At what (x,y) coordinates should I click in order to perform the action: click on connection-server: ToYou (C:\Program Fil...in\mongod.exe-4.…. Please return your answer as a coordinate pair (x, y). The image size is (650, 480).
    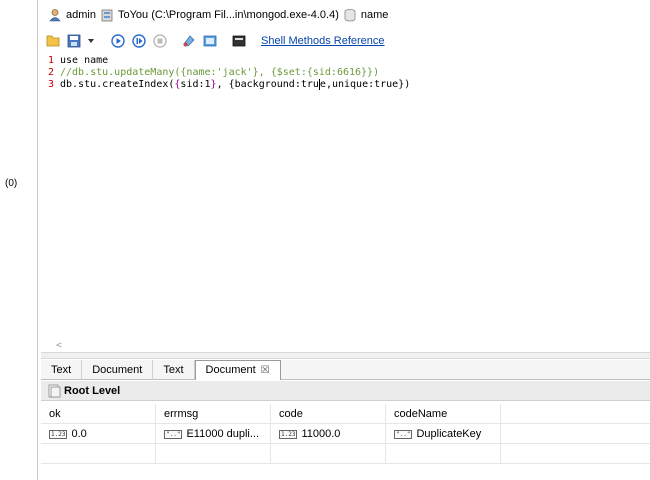
    Looking at the image, I should click on (228, 15).